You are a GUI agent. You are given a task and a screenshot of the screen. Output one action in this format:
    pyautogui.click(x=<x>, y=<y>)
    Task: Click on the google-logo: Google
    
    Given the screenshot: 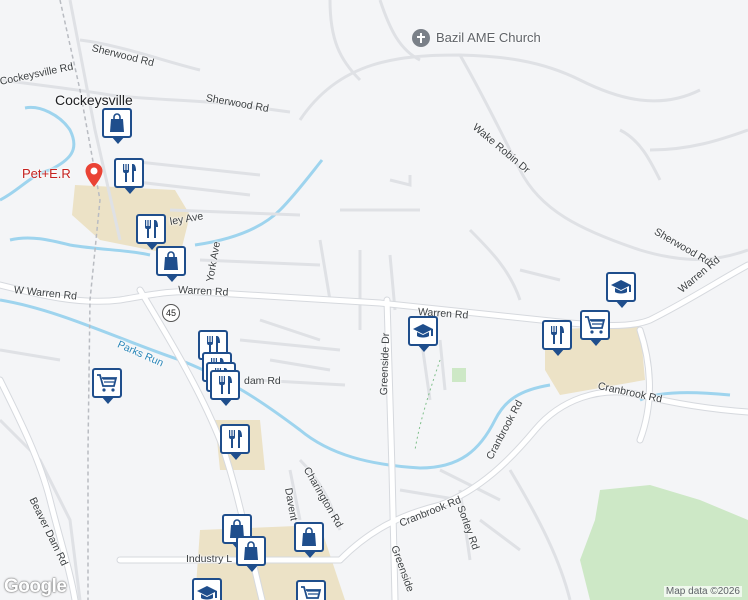 What is the action you would take?
    pyautogui.click(x=35, y=587)
    